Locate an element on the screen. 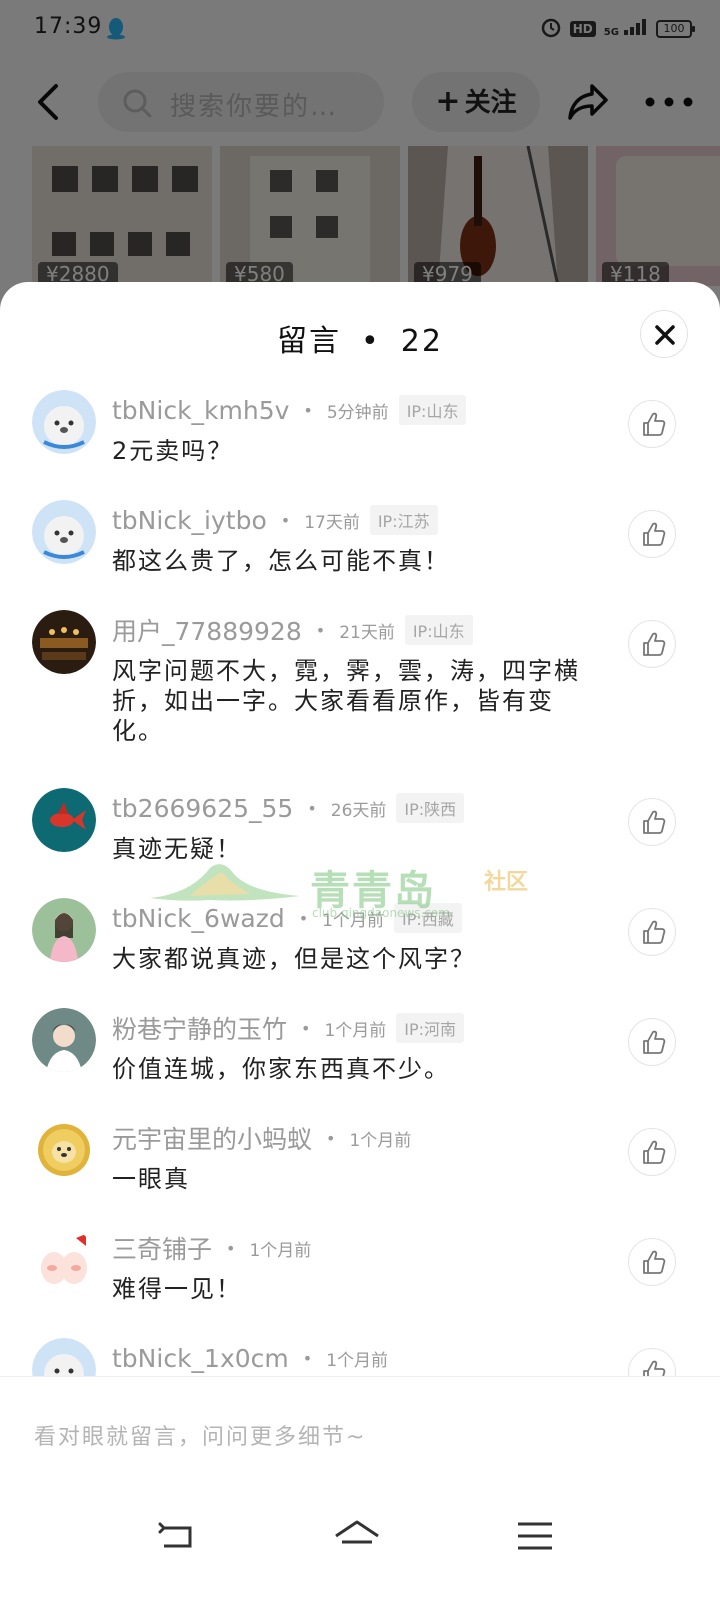 The height and width of the screenshot is (1600, 720). comment-username: tbNick_iytbo is located at coordinates (189, 520).